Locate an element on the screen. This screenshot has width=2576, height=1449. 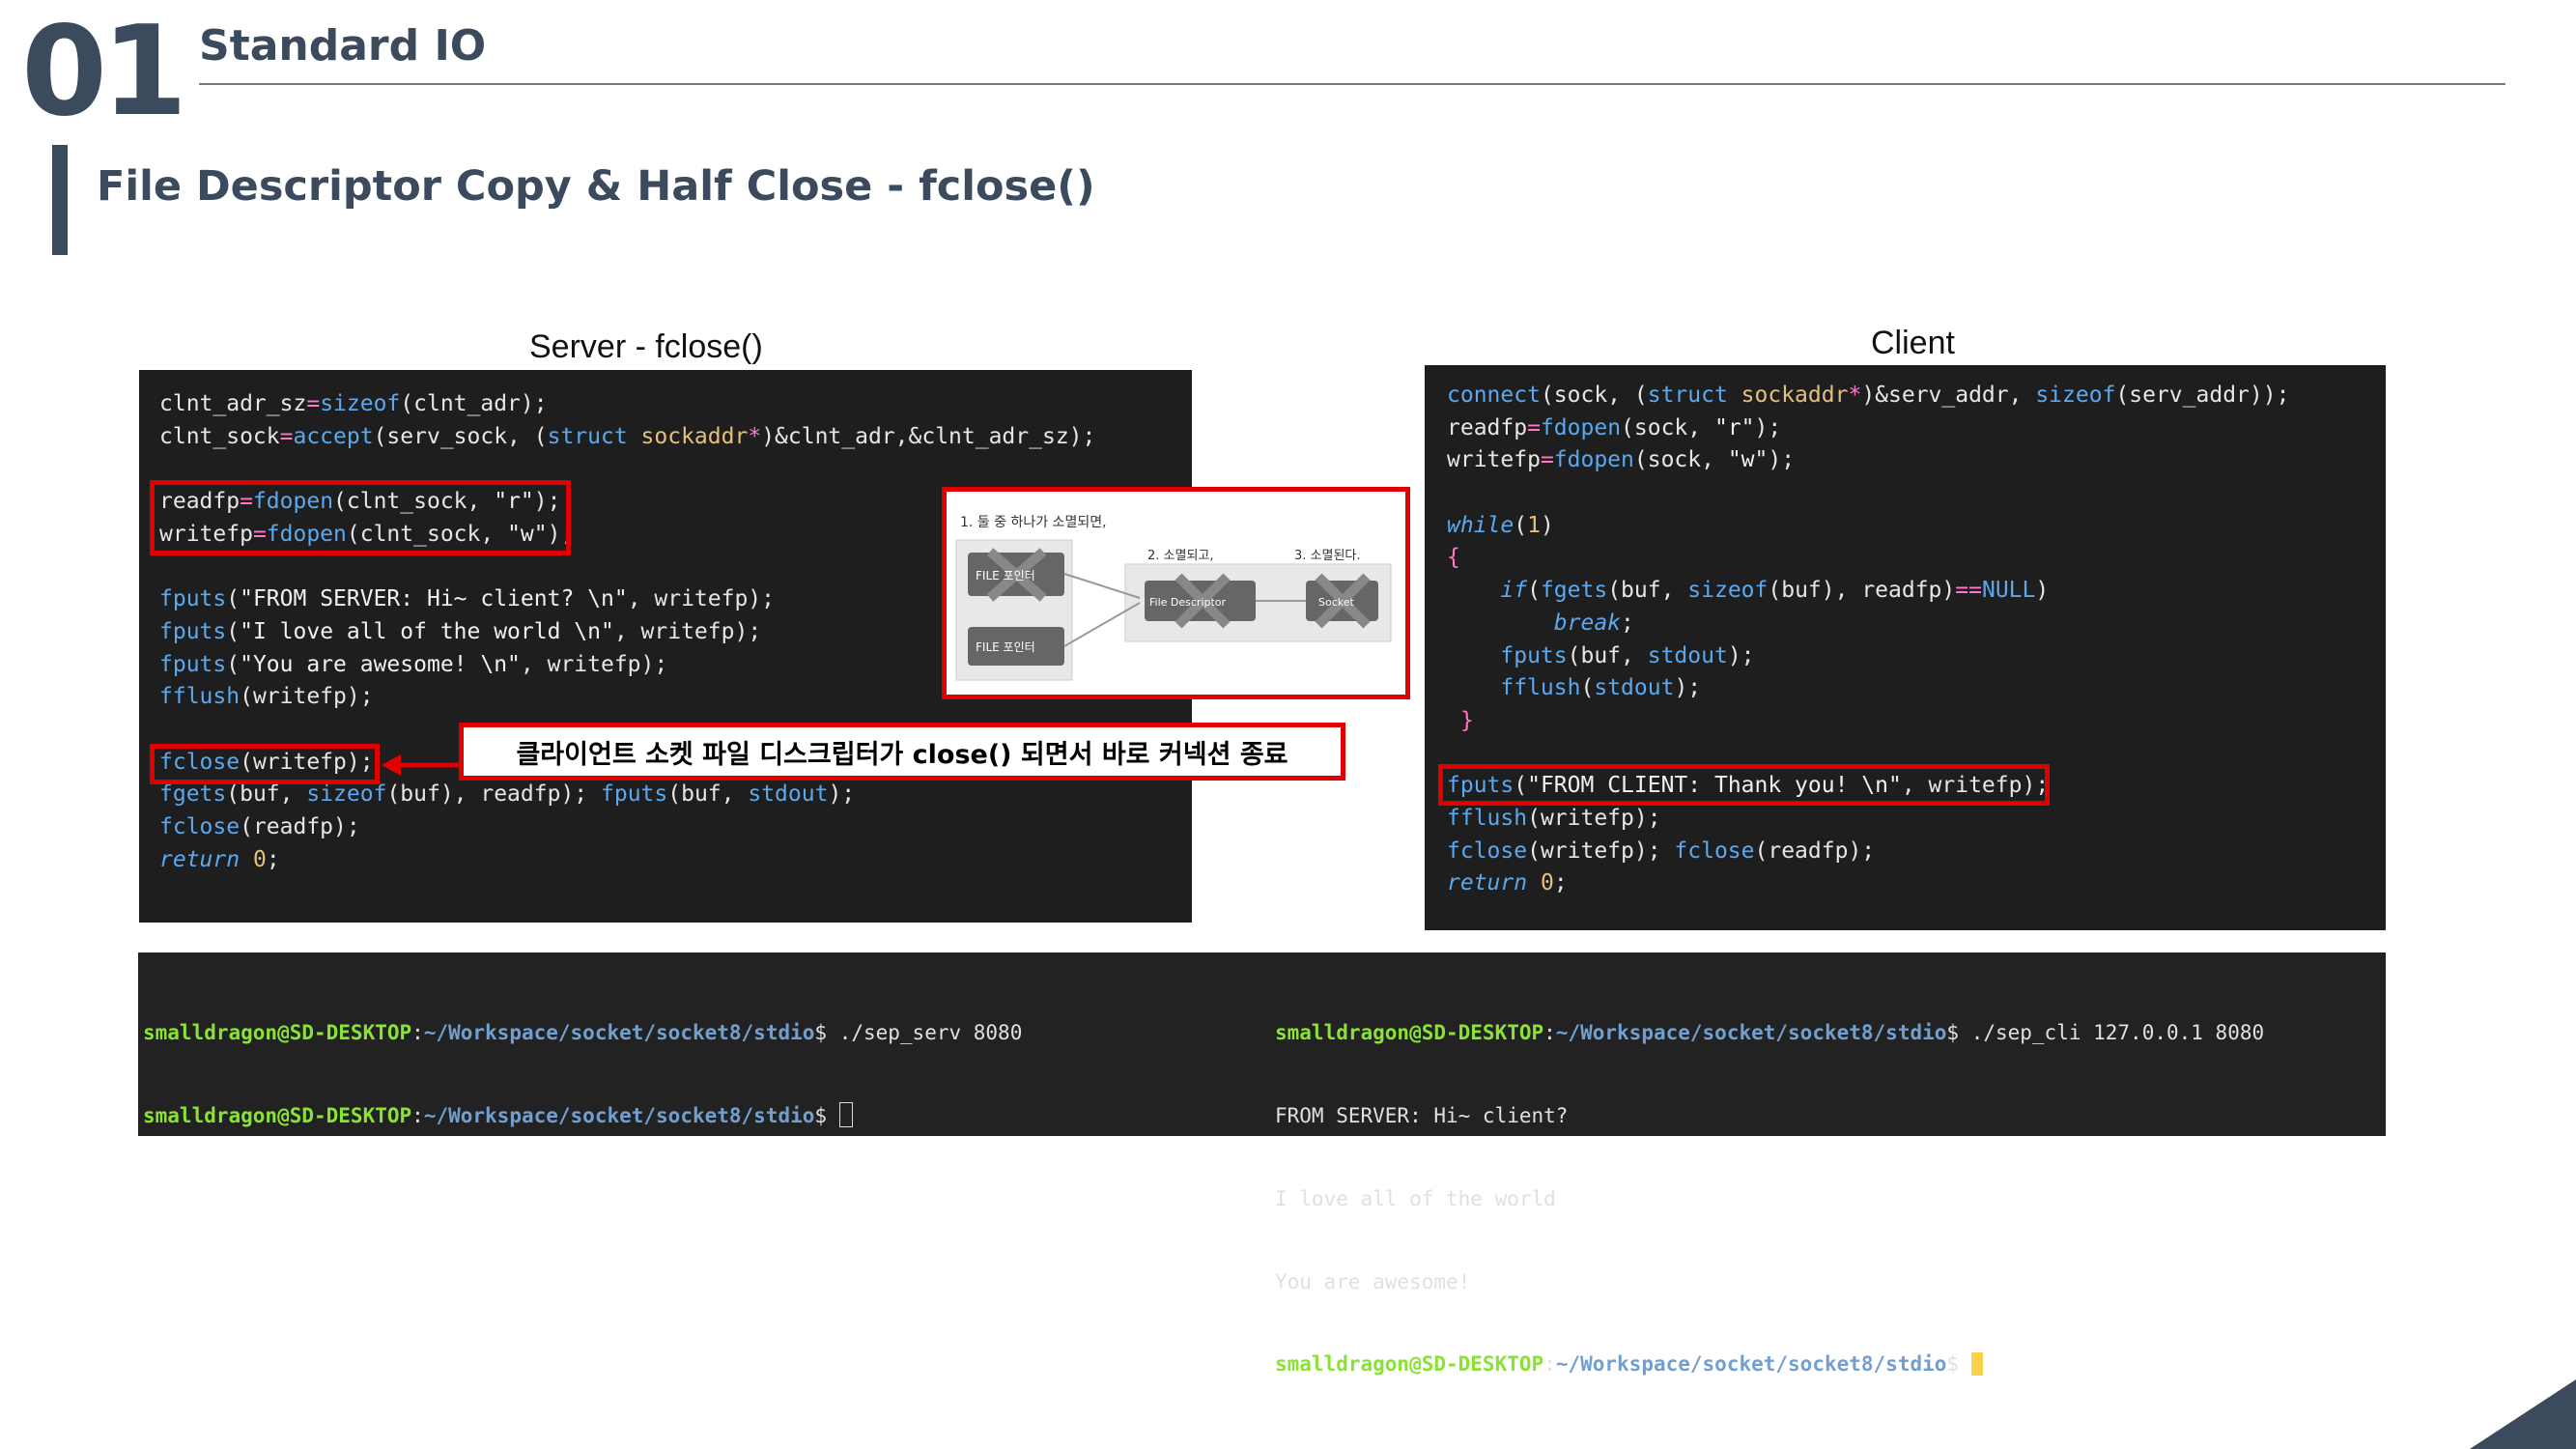
callout-arrow is located at coordinates (421, 765).